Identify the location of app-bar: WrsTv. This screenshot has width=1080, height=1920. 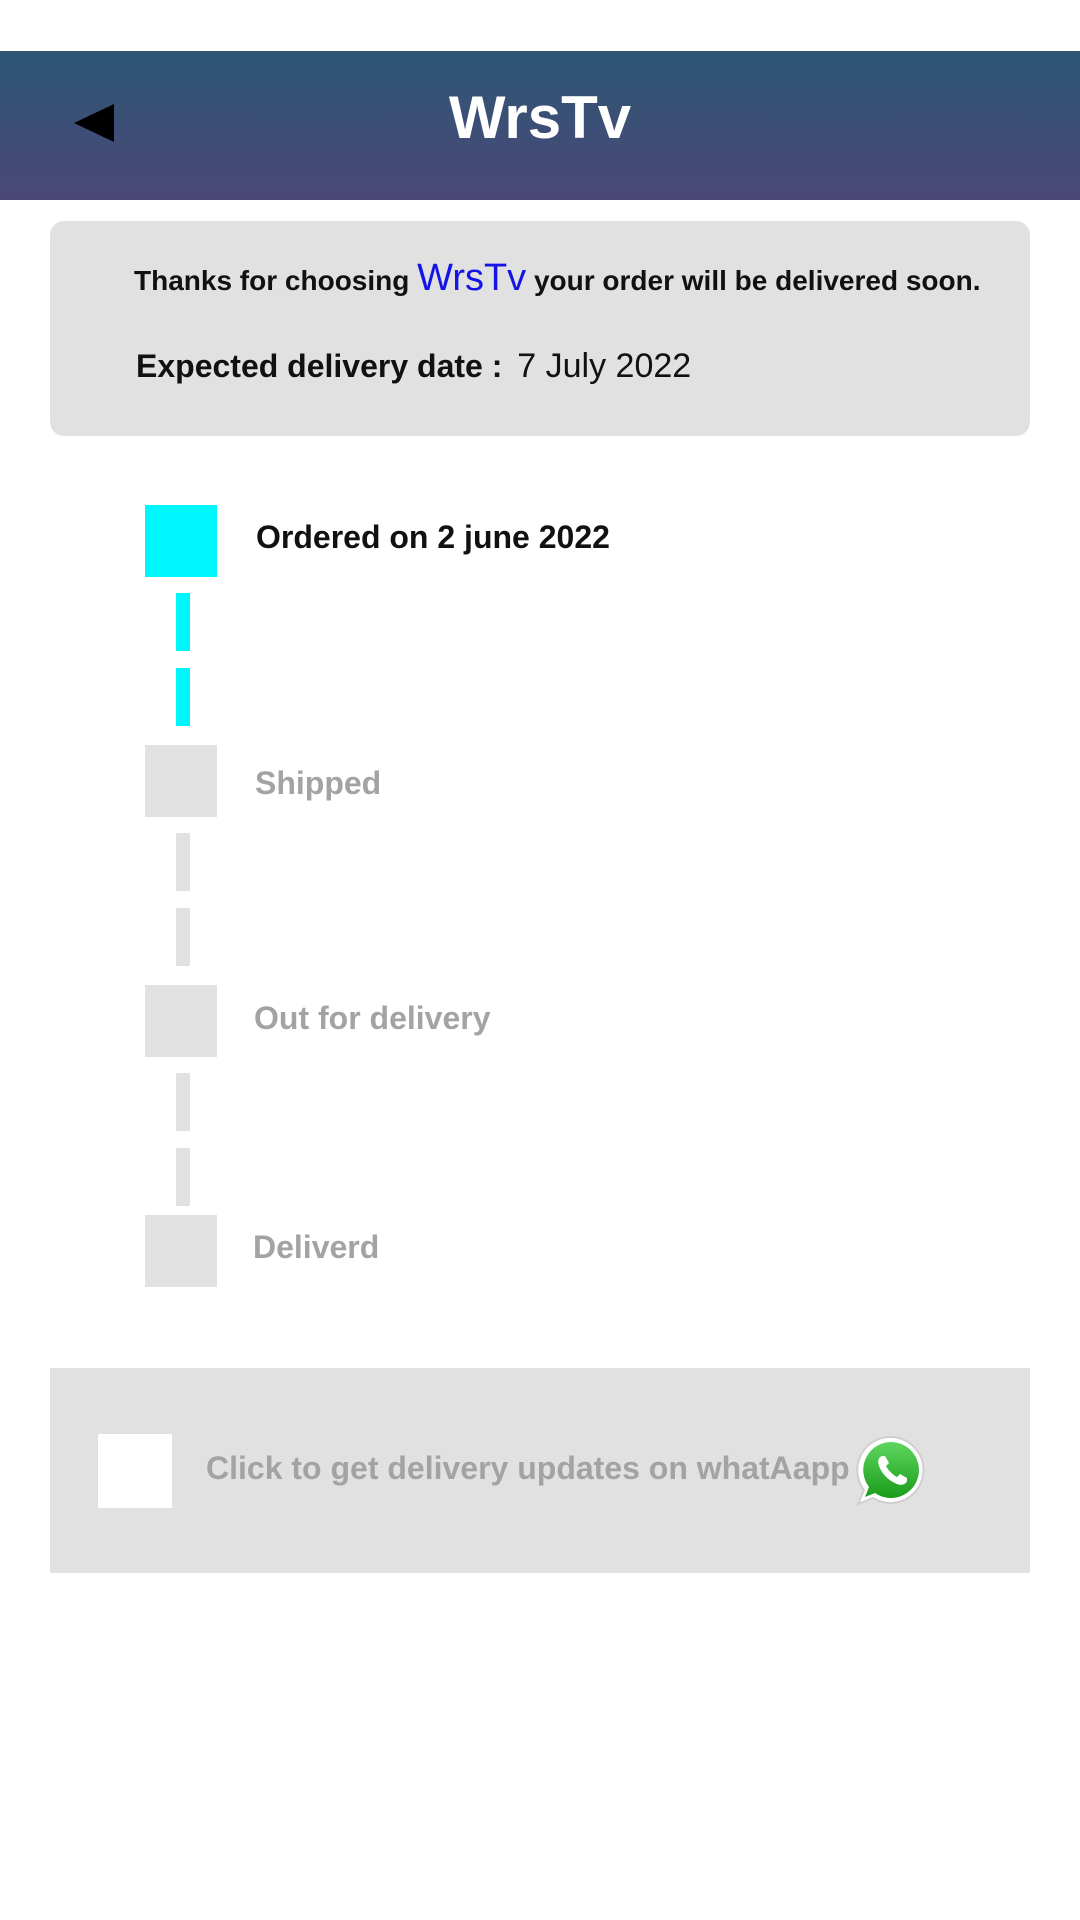
(540, 125).